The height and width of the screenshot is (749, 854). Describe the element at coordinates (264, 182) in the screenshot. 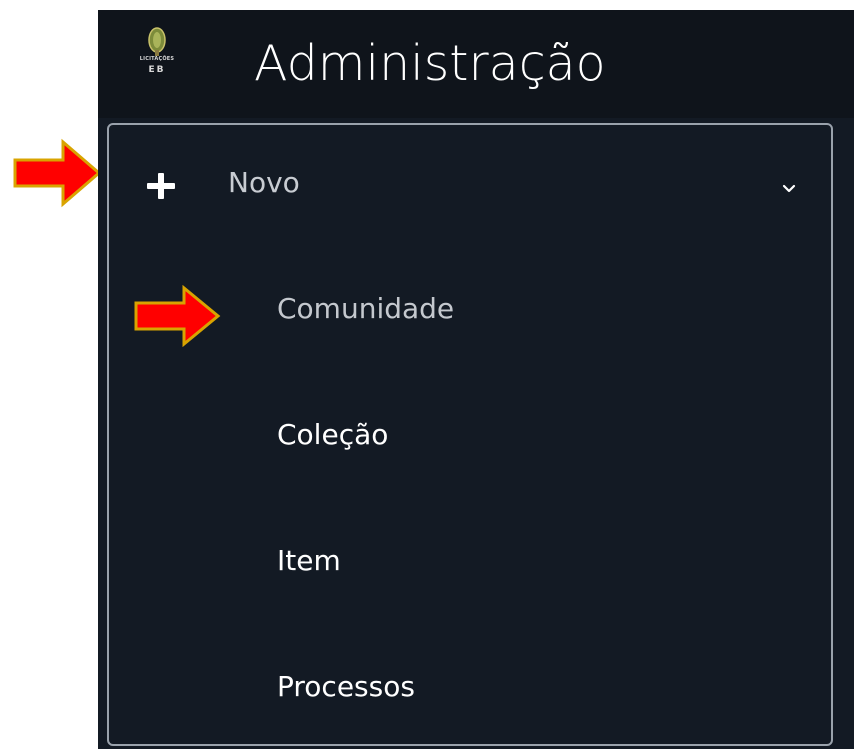

I see `menu-label-novo: Novo` at that location.